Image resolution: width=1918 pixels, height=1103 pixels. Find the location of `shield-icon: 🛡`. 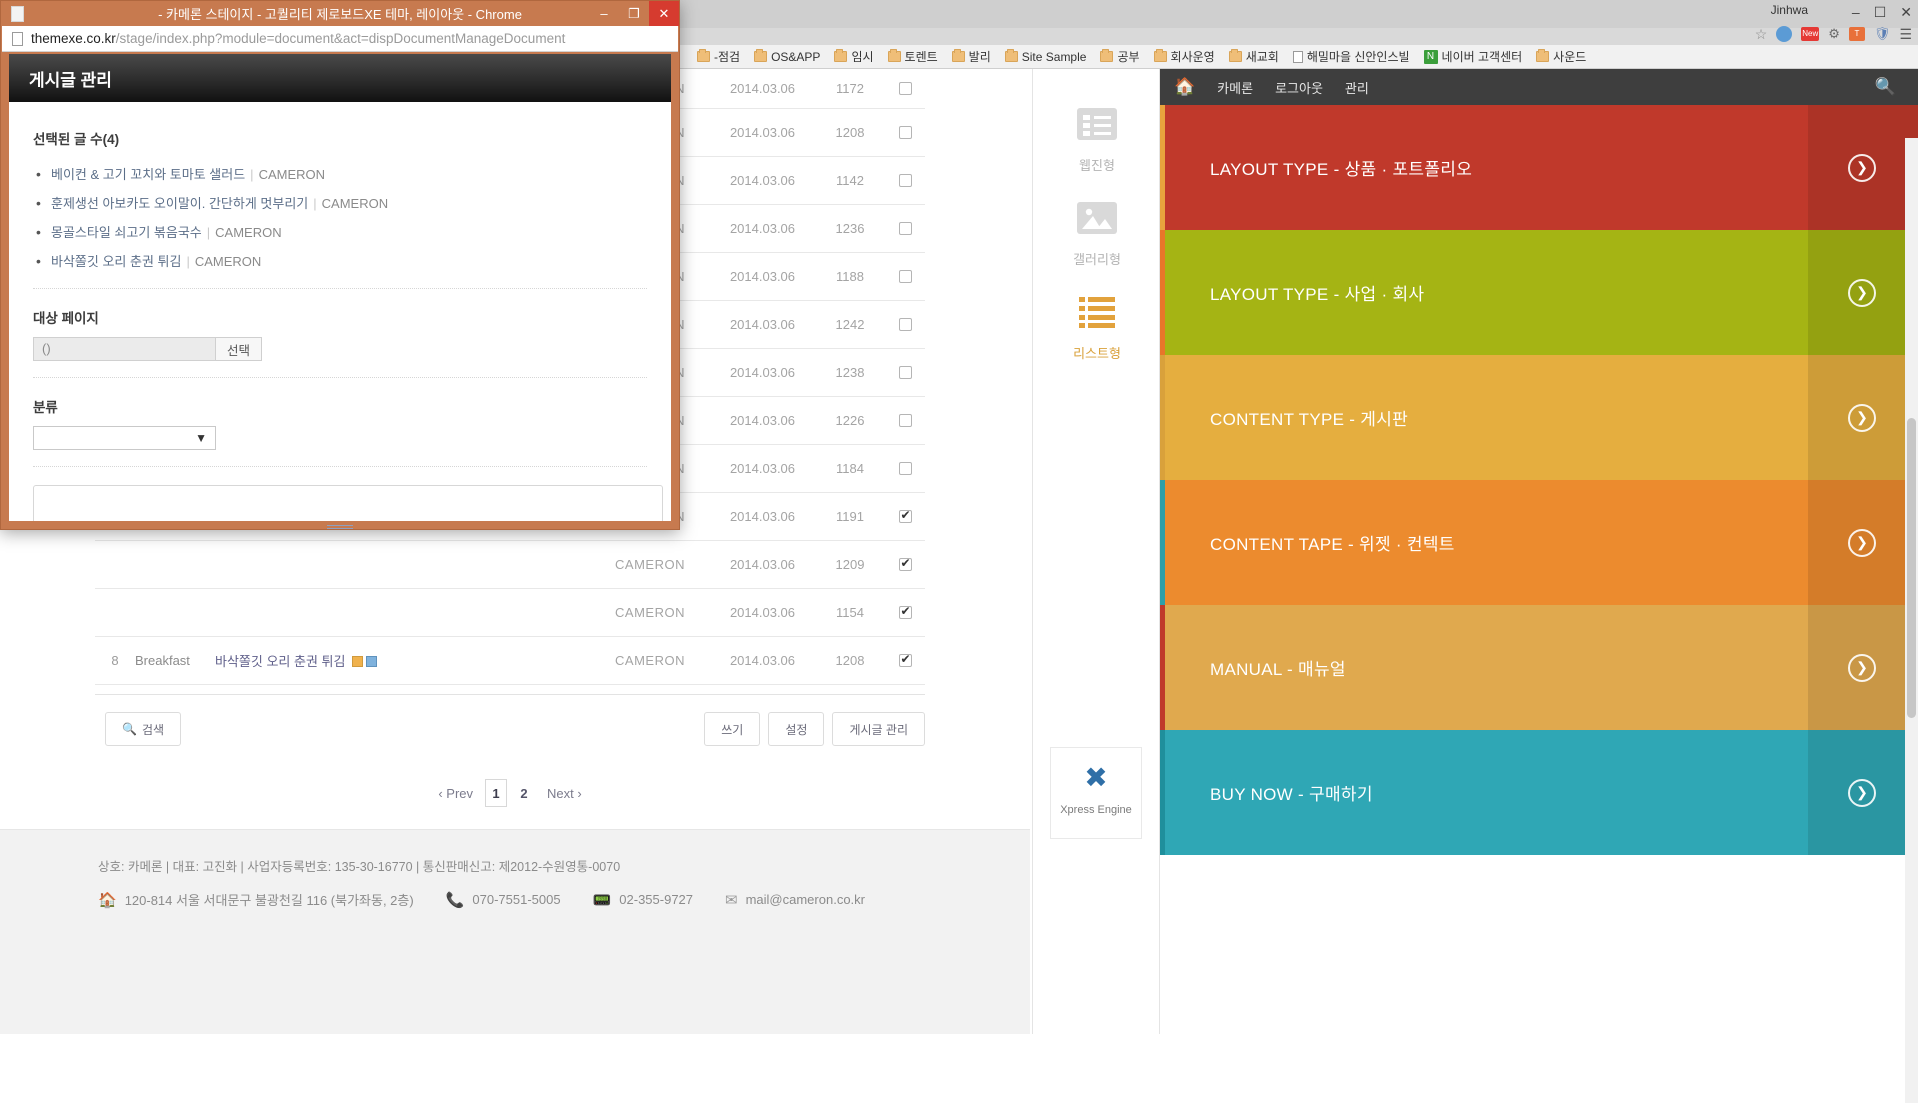

shield-icon: 🛡 is located at coordinates (1882, 34).